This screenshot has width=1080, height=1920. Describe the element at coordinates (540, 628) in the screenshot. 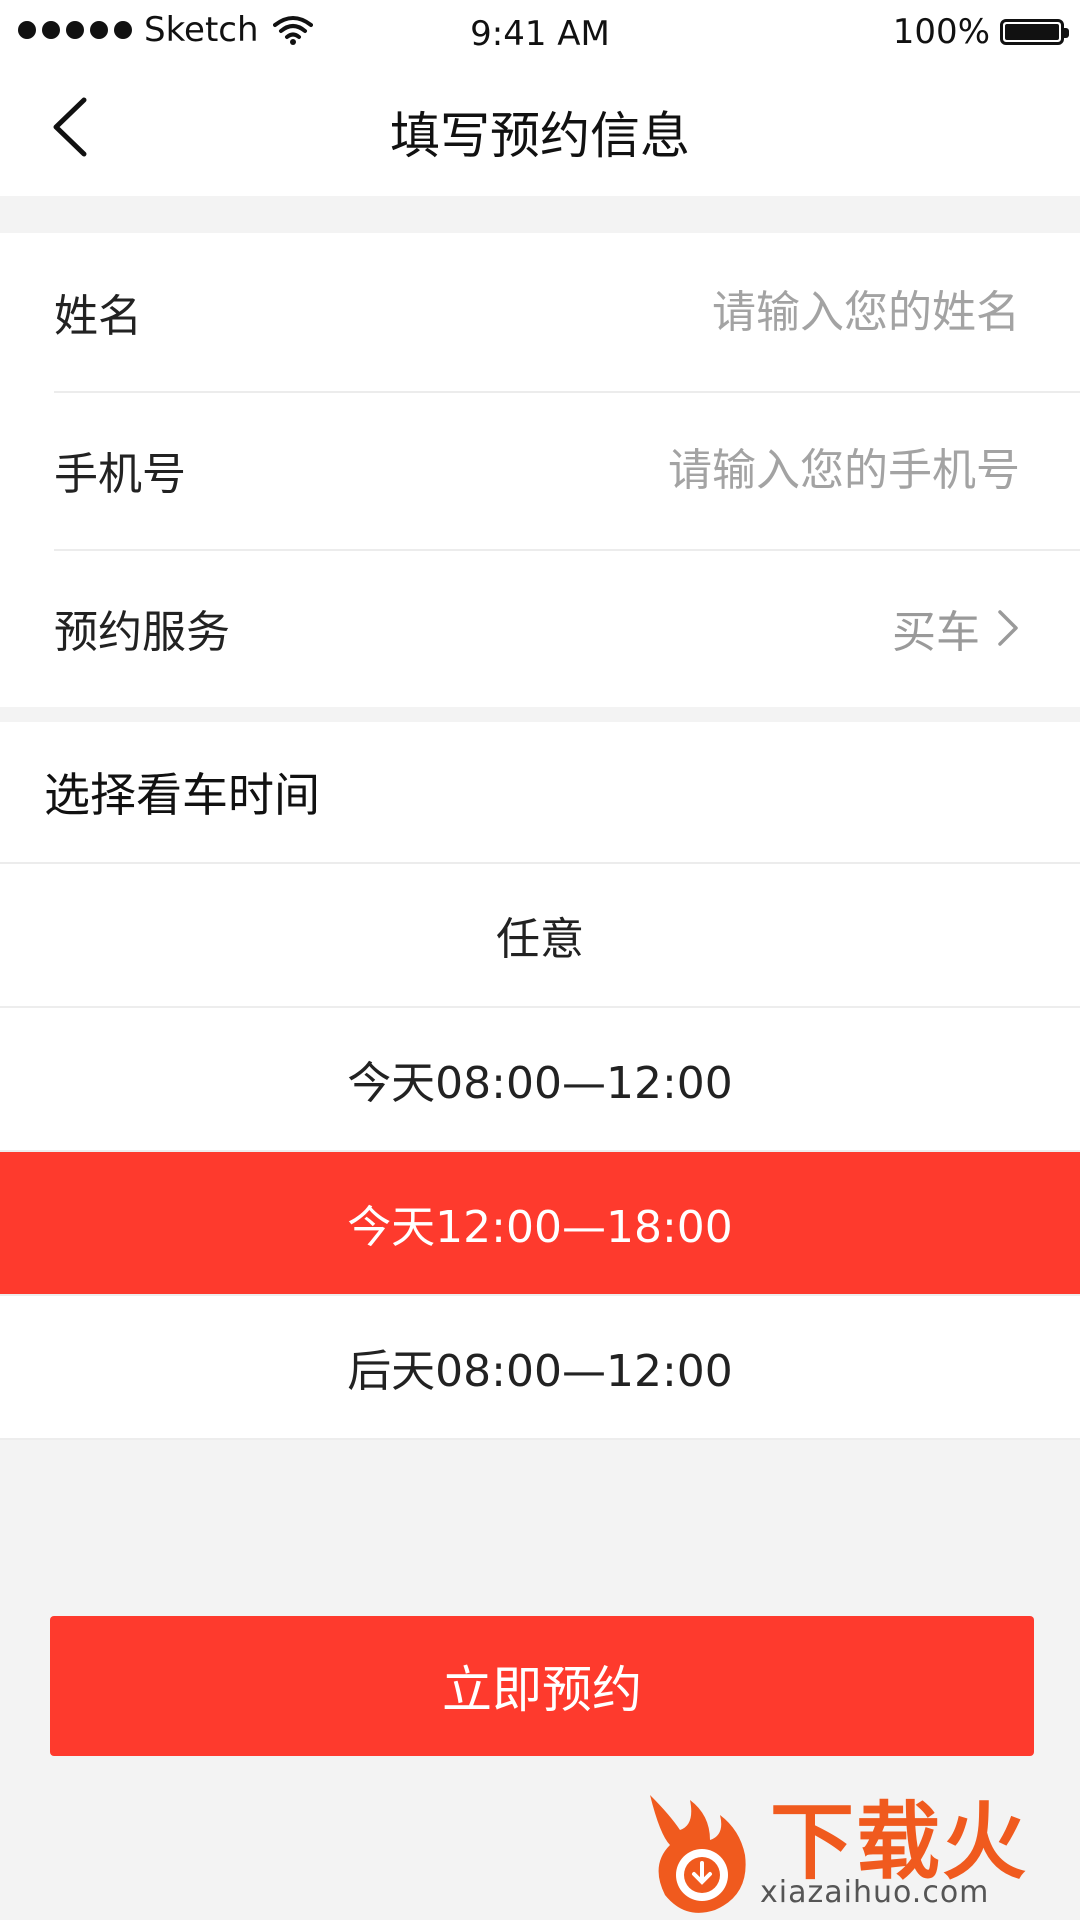

I see `service-row: 预约服务 买车` at that location.